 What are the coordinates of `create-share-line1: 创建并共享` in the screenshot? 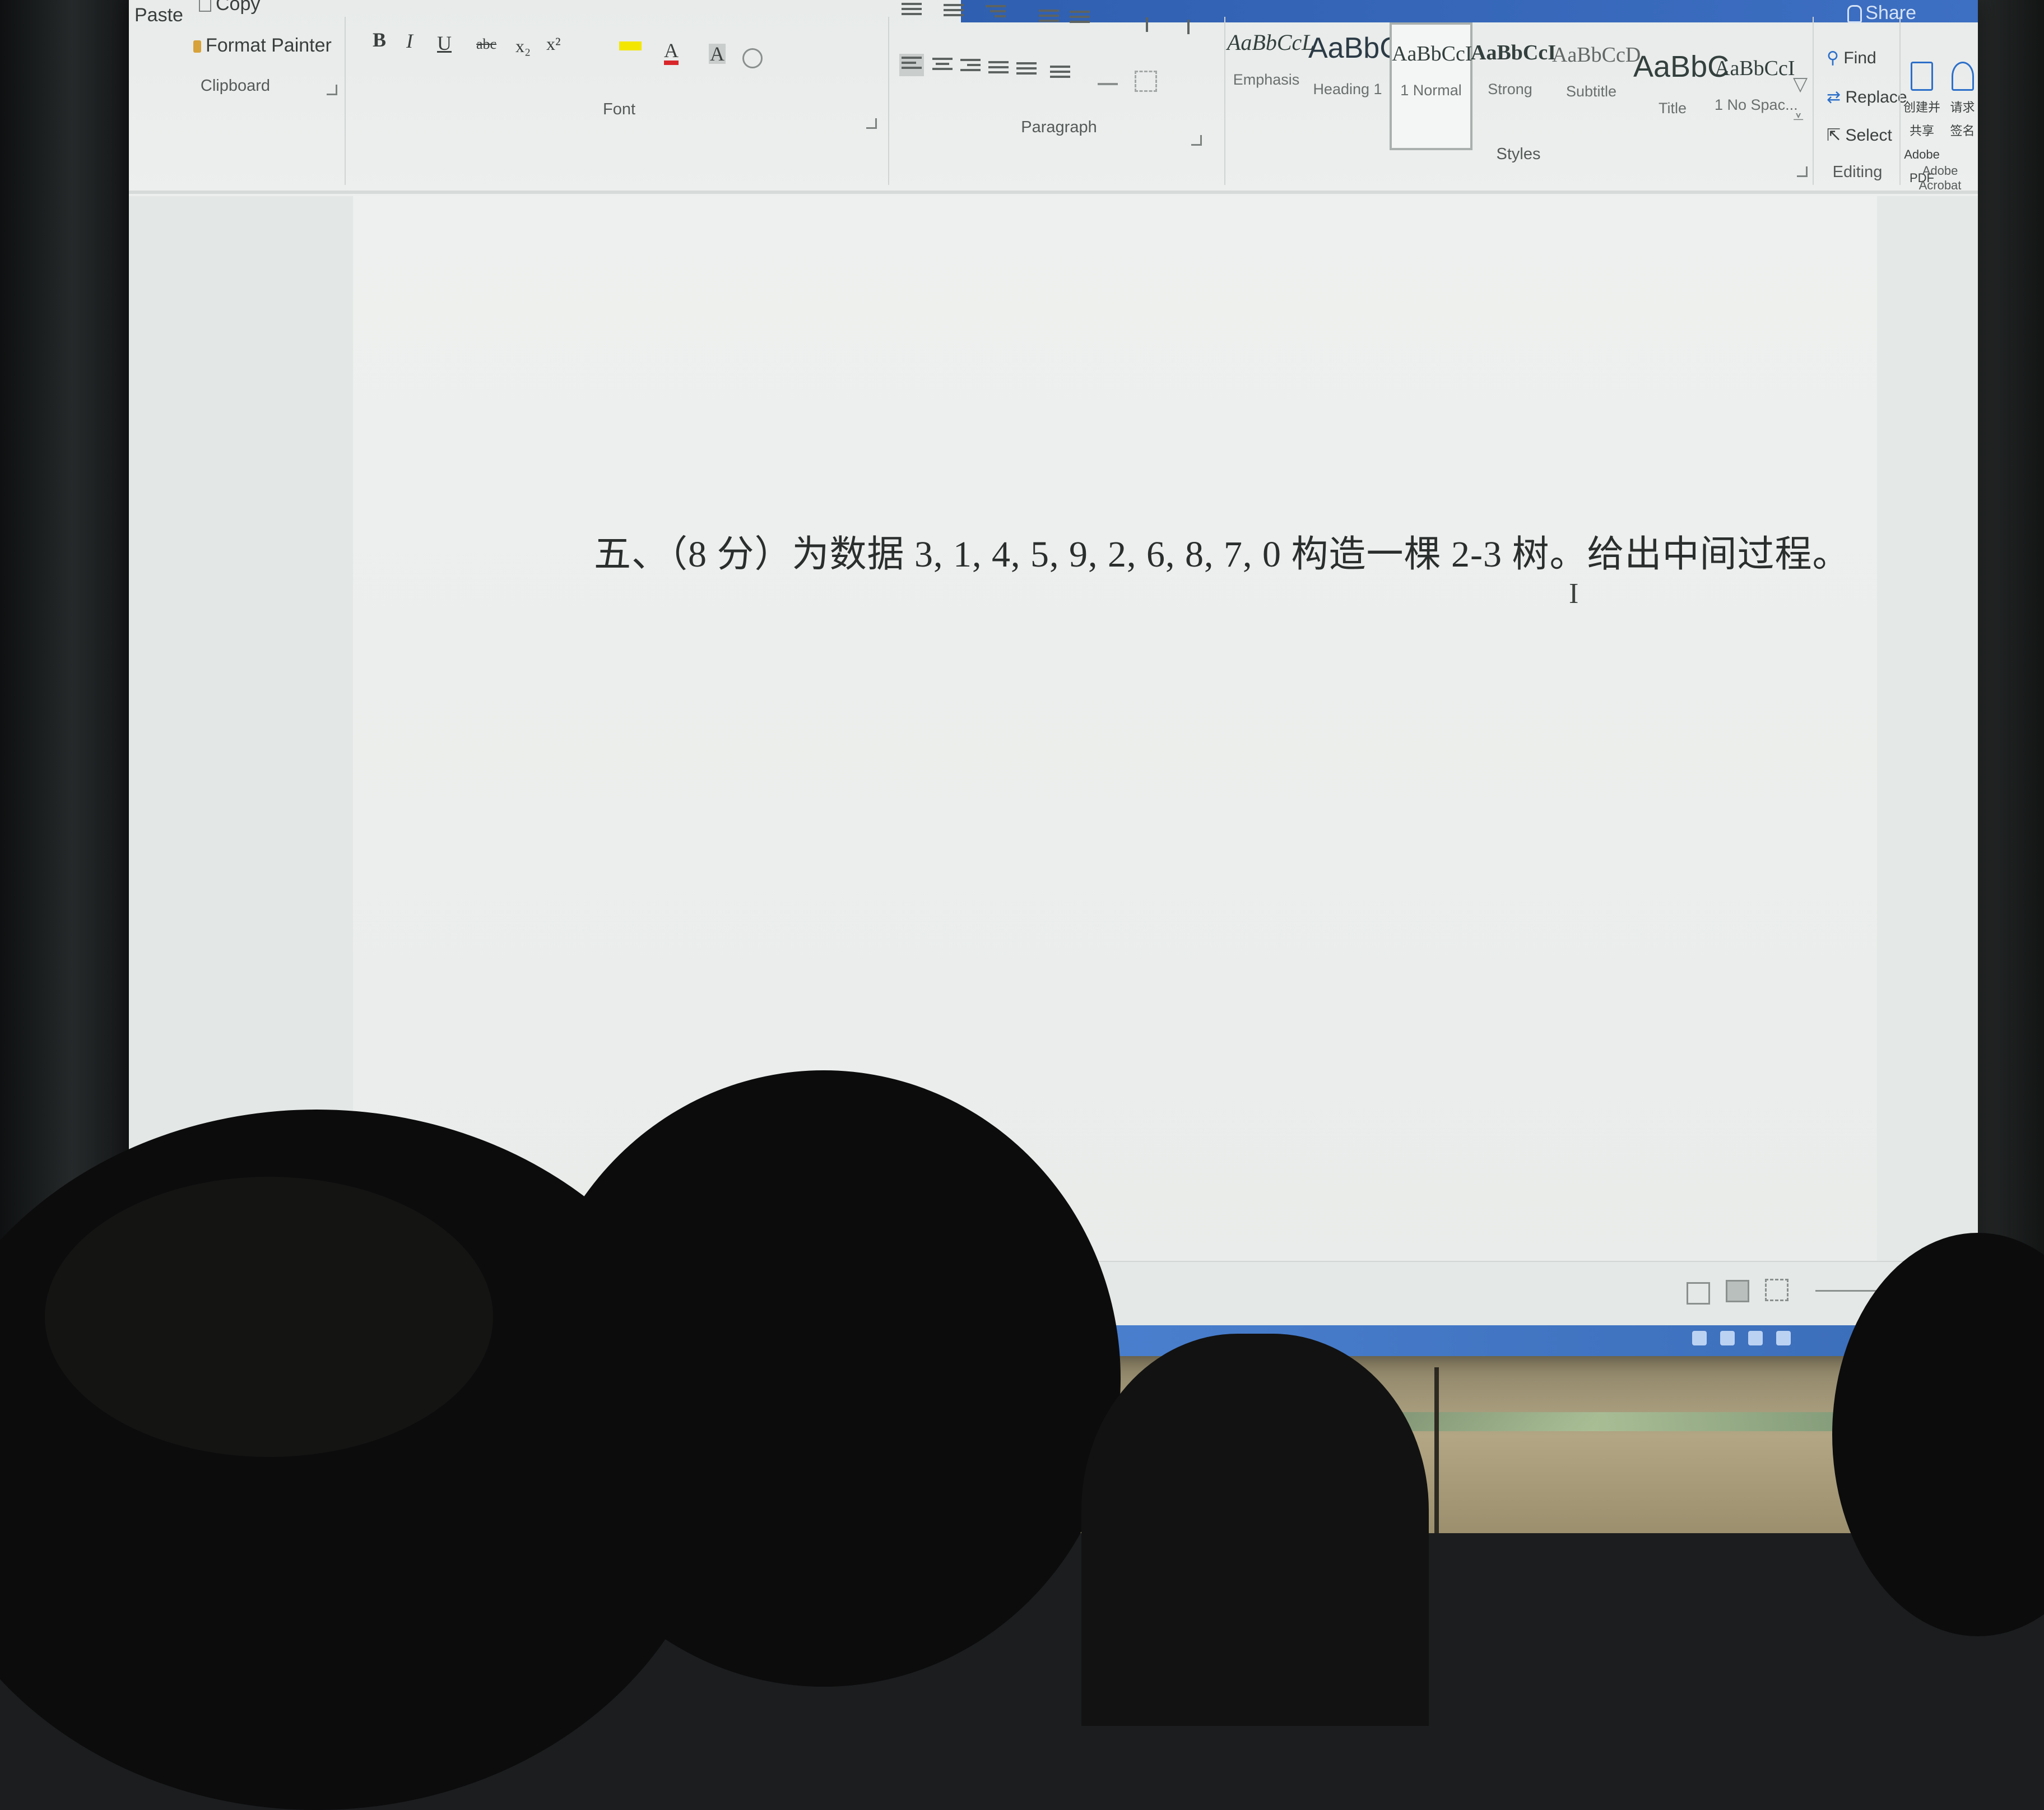 It's located at (1921, 119).